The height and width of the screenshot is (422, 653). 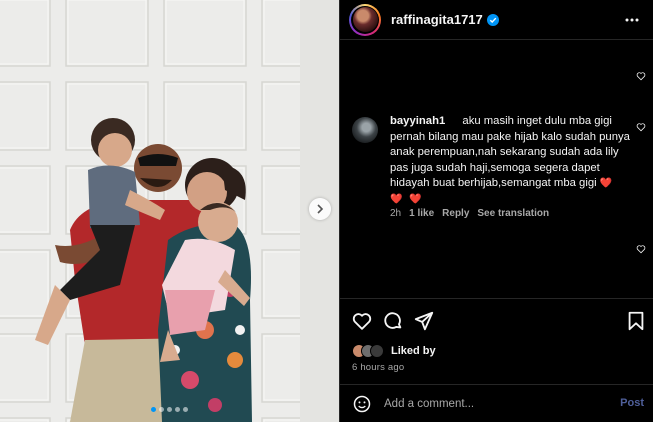 What do you see at coordinates (469, 213) in the screenshot?
I see `comment-meta: 2h 1 like Reply See translation` at bounding box center [469, 213].